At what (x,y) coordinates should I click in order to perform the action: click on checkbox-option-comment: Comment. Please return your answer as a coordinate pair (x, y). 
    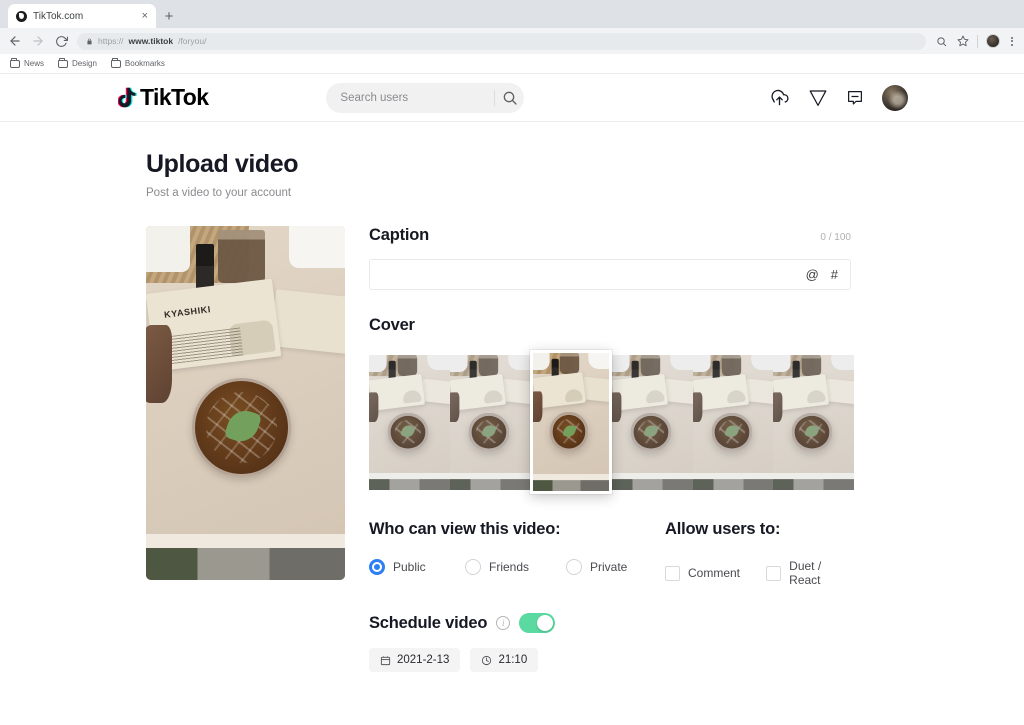
    Looking at the image, I should click on (715, 573).